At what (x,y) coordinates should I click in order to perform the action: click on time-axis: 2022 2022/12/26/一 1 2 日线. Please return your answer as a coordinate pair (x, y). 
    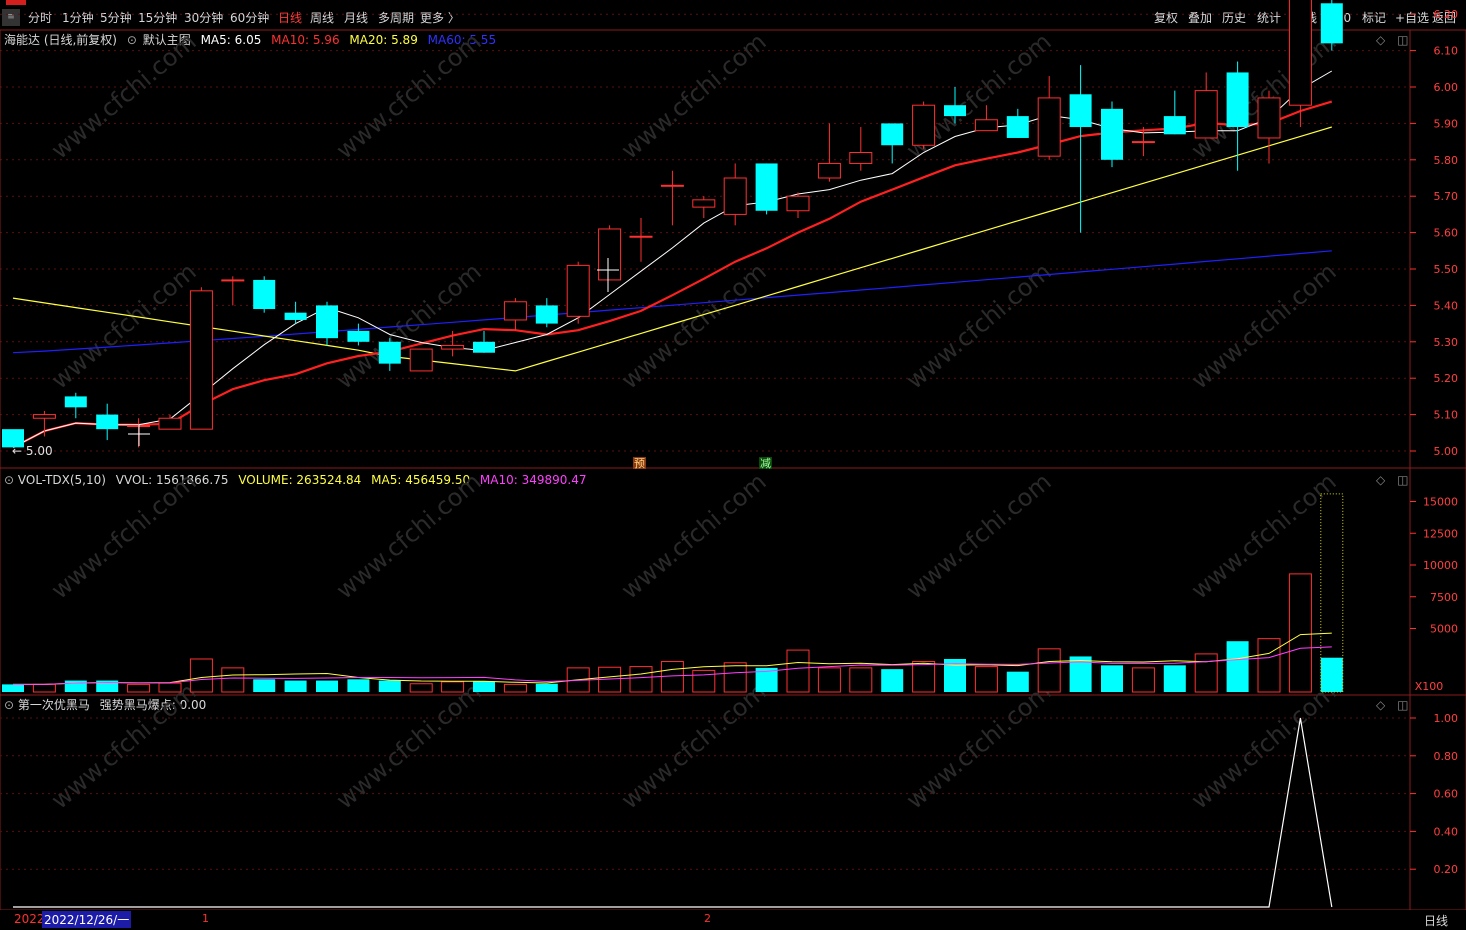
    Looking at the image, I should click on (733, 920).